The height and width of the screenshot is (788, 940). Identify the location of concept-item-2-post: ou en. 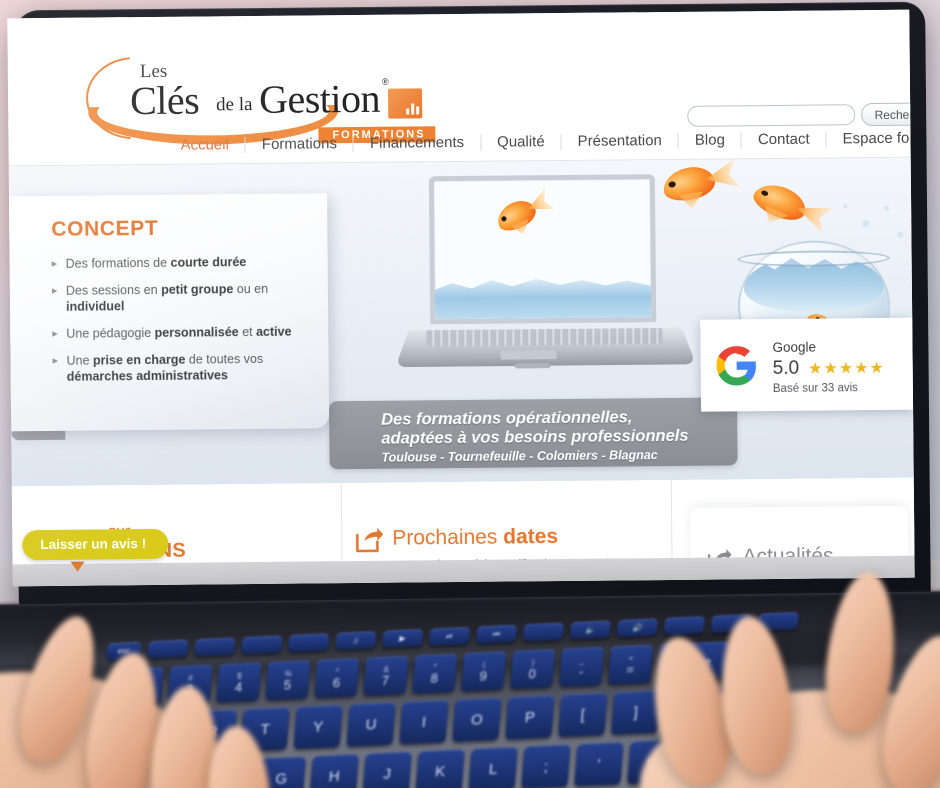
(251, 289).